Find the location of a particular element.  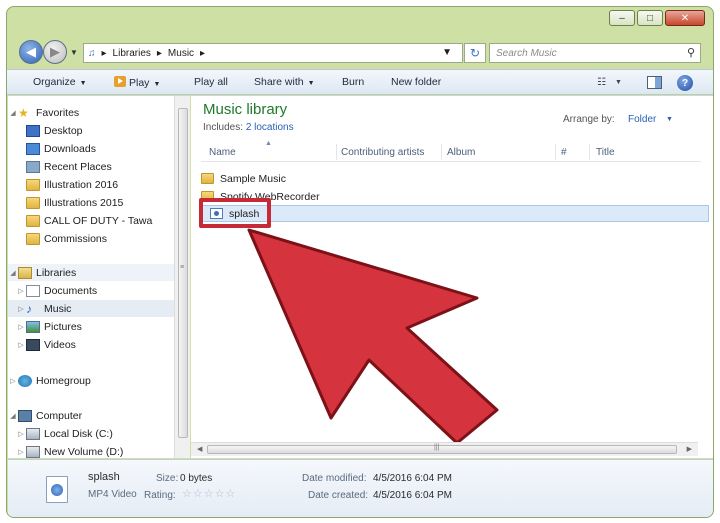

minimize-button: – is located at coordinates (622, 18).